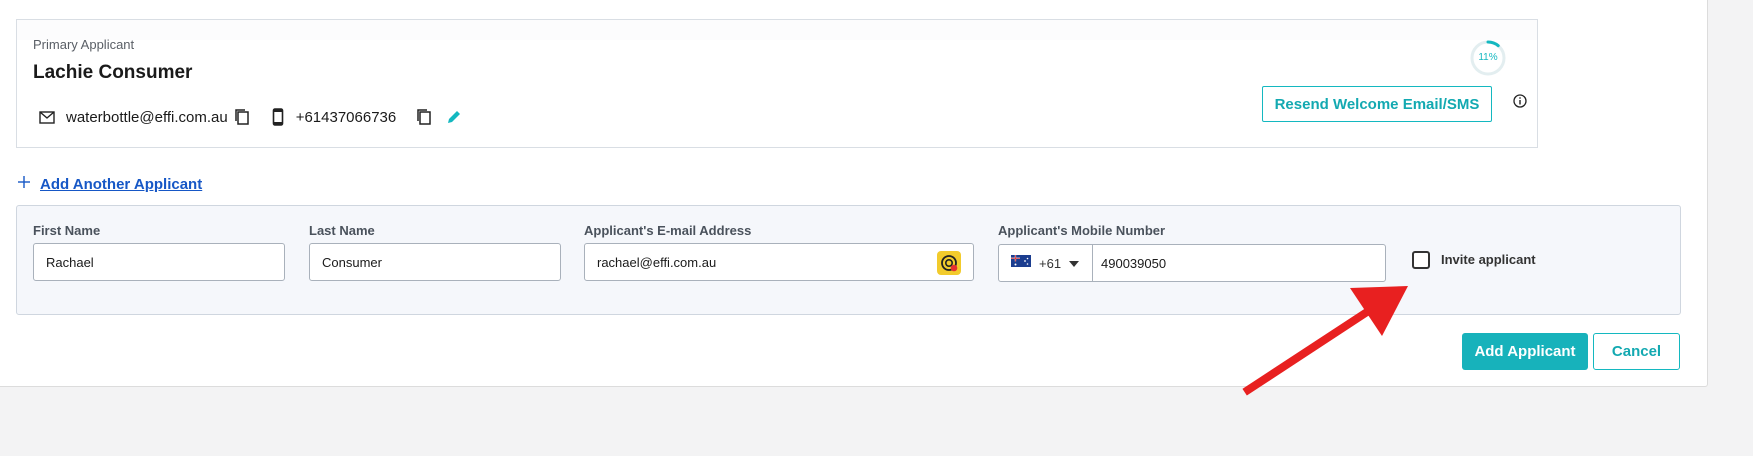  What do you see at coordinates (1525, 351) in the screenshot?
I see `add-applicant-button: Add Applicant` at bounding box center [1525, 351].